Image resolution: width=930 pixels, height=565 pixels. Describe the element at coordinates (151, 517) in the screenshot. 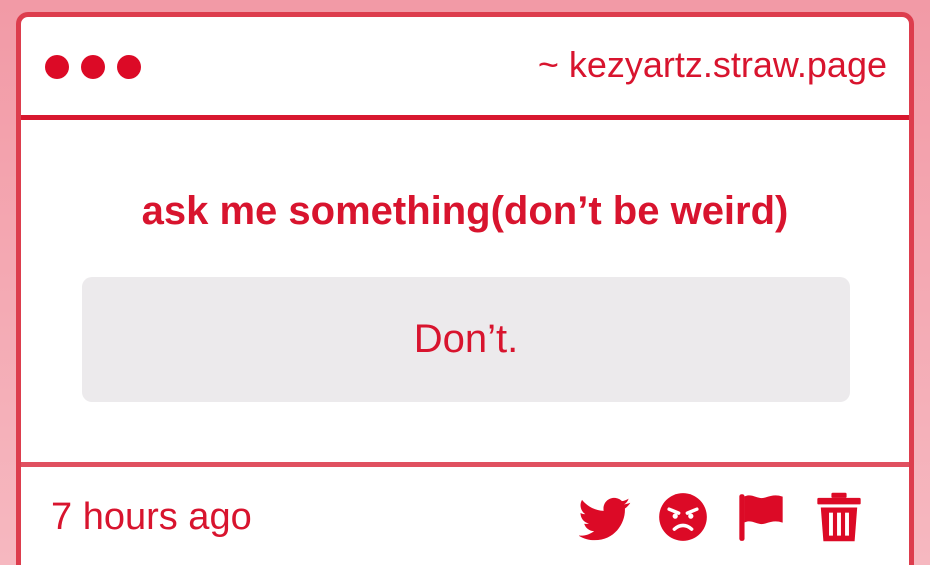

I see `timestamp: 7 hours ago` at that location.